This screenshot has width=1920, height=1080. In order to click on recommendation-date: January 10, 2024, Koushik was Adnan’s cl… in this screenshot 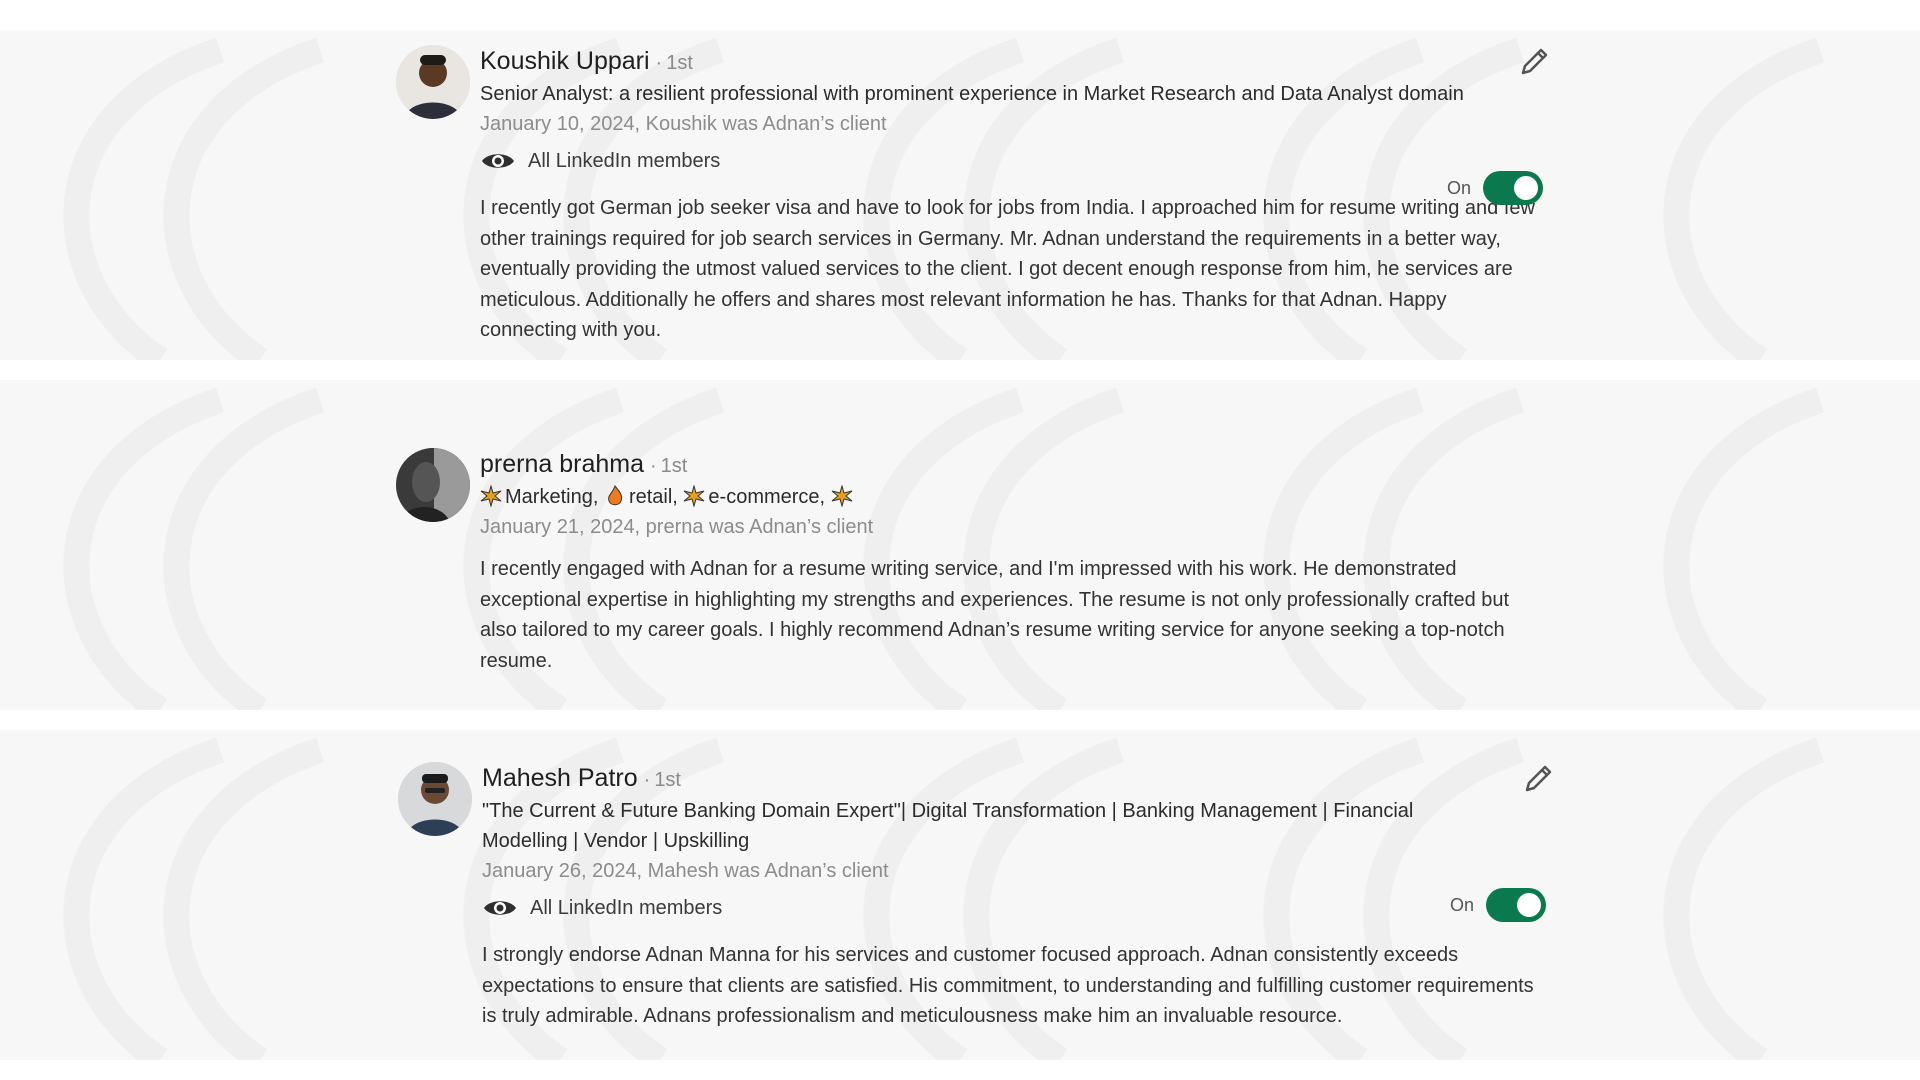, I will do `click(683, 124)`.